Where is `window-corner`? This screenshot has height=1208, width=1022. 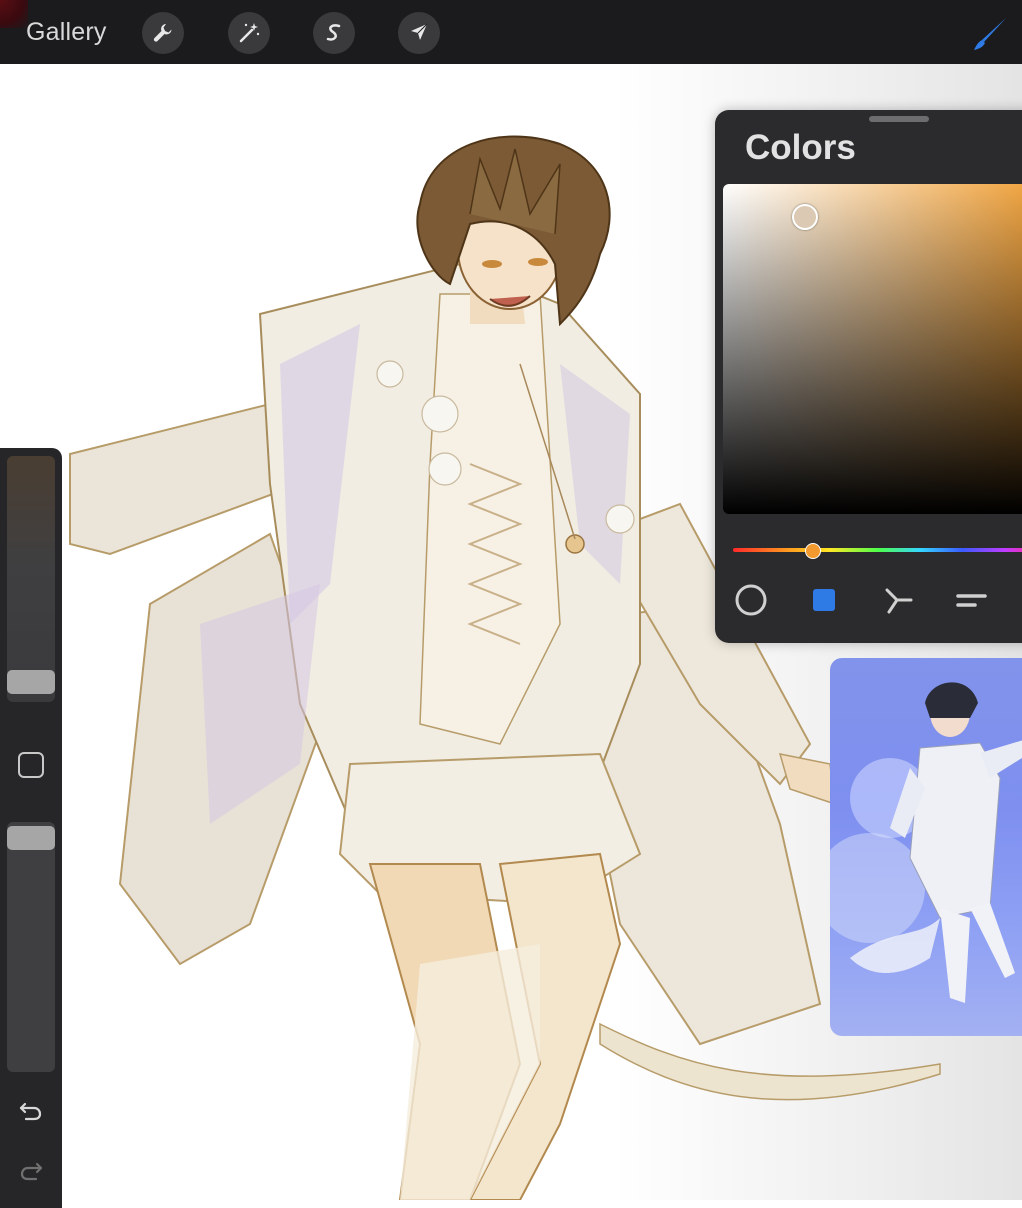
window-corner is located at coordinates (14, 14).